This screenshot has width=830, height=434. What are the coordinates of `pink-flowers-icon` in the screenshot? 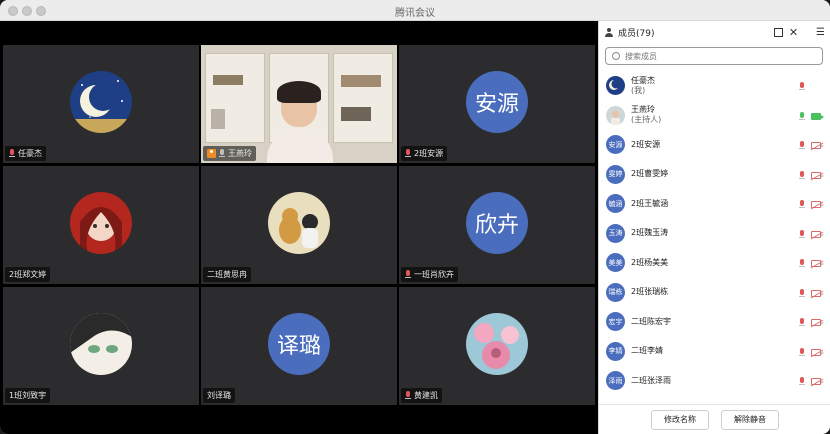 It's located at (497, 344).